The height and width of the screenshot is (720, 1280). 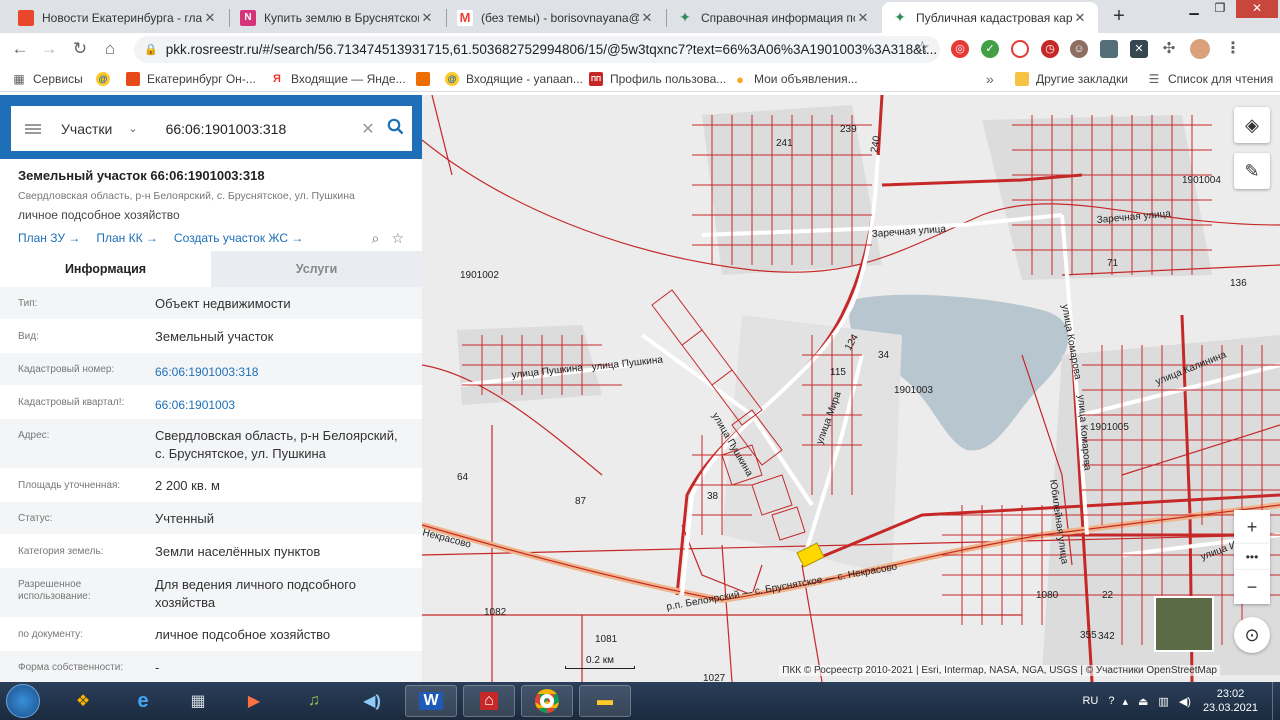 What do you see at coordinates (960, 49) in the screenshot?
I see `extension-target-icon: ◎` at bounding box center [960, 49].